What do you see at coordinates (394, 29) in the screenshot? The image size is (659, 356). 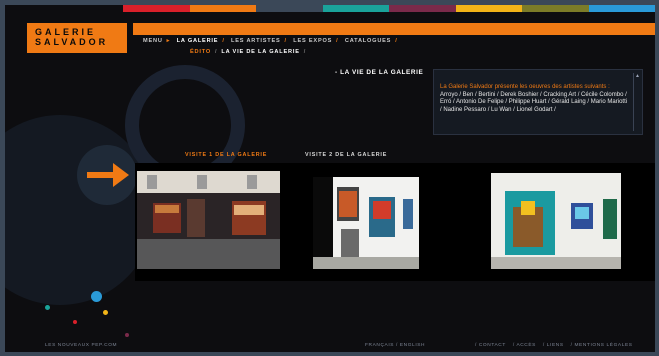 I see `header-band` at bounding box center [394, 29].